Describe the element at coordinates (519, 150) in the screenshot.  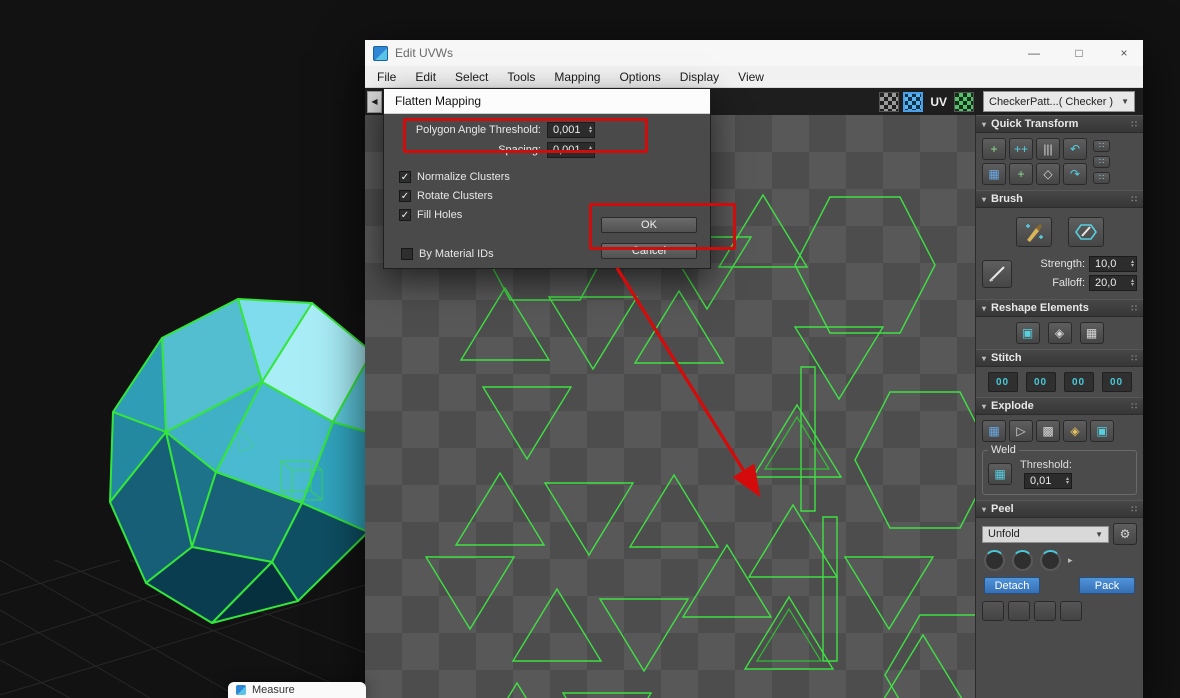
I see `spacing-label: Spacing:` at that location.